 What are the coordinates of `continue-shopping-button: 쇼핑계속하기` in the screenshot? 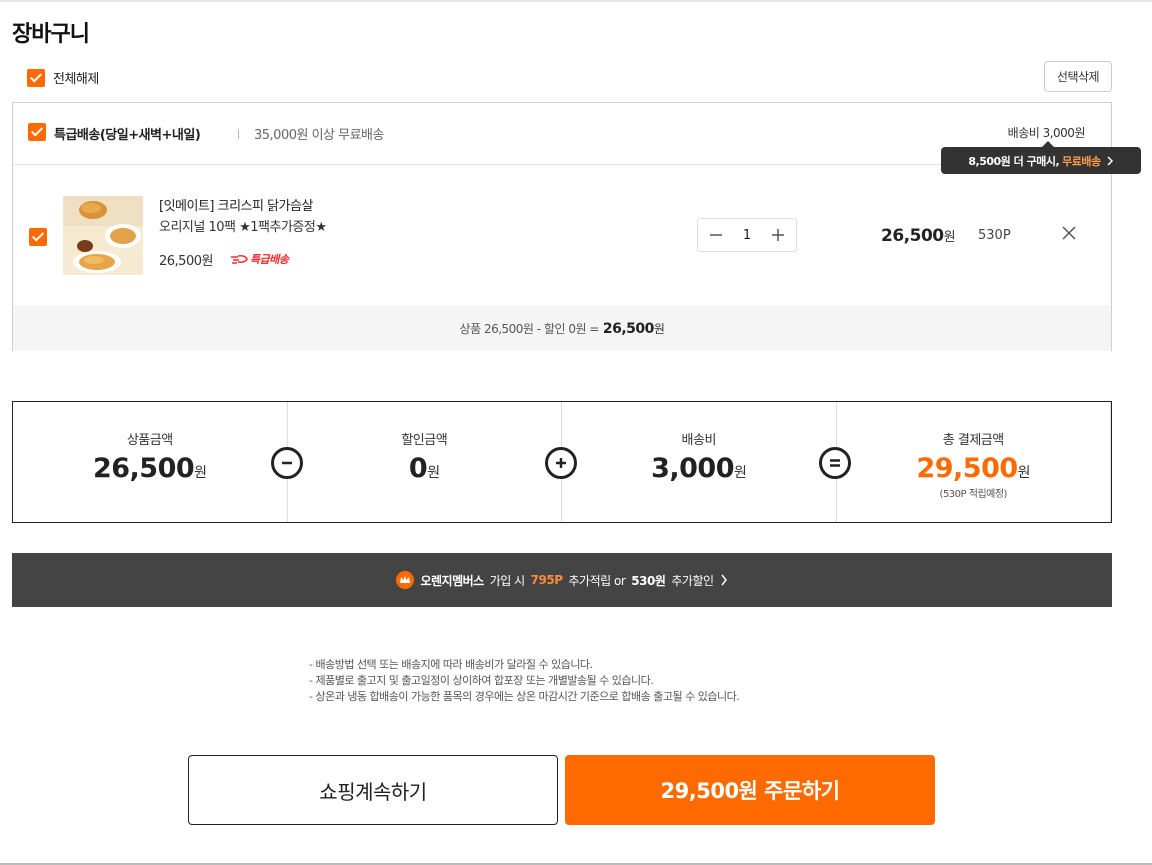 It's located at (373, 790).